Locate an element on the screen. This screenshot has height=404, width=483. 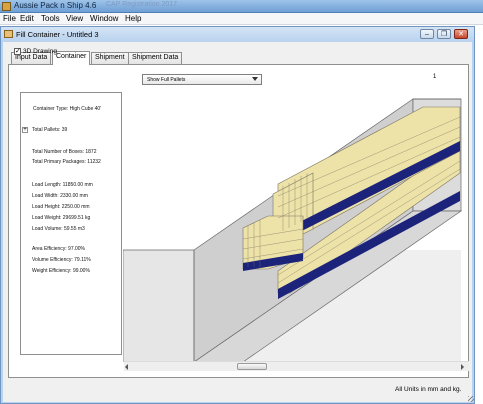
child-window-title: Fill Container - Untitled 3 is located at coordinates (57, 34).